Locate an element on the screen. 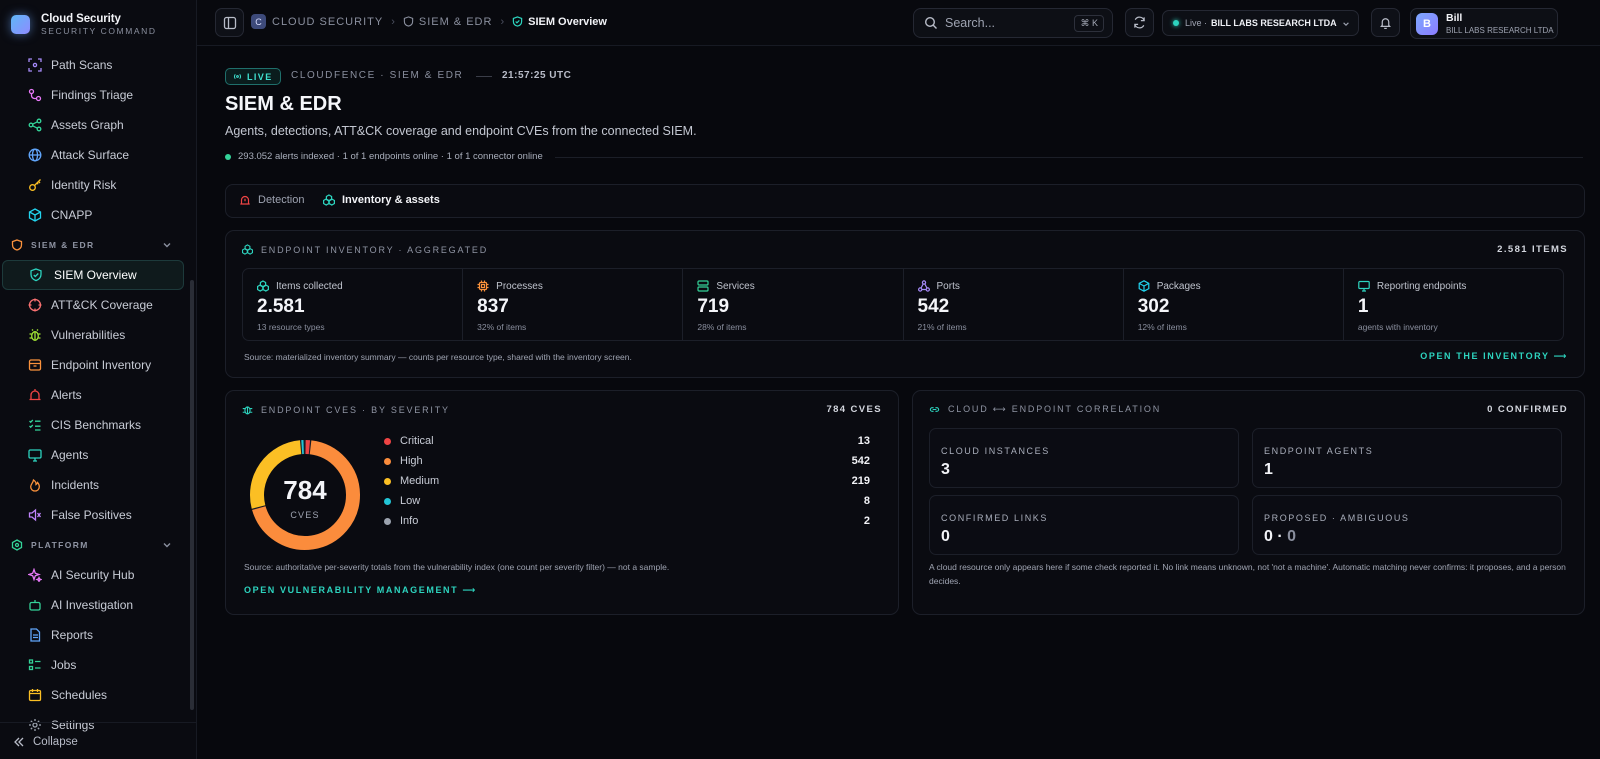 This screenshot has width=1600, height=759. sidebar-item-attack-coverage: ATT&CK Coverage is located at coordinates (93, 305).